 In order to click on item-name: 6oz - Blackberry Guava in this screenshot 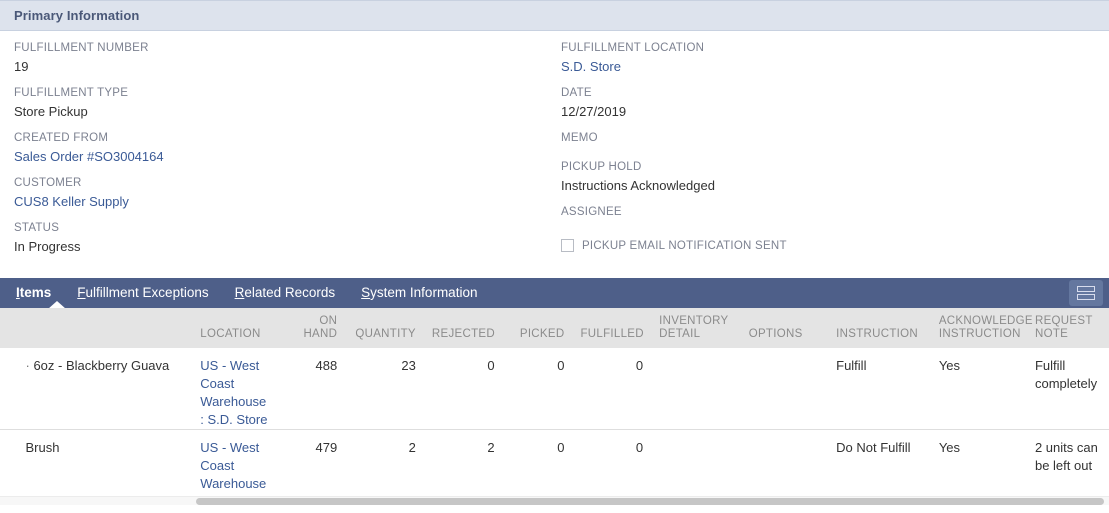, I will do `click(101, 365)`.